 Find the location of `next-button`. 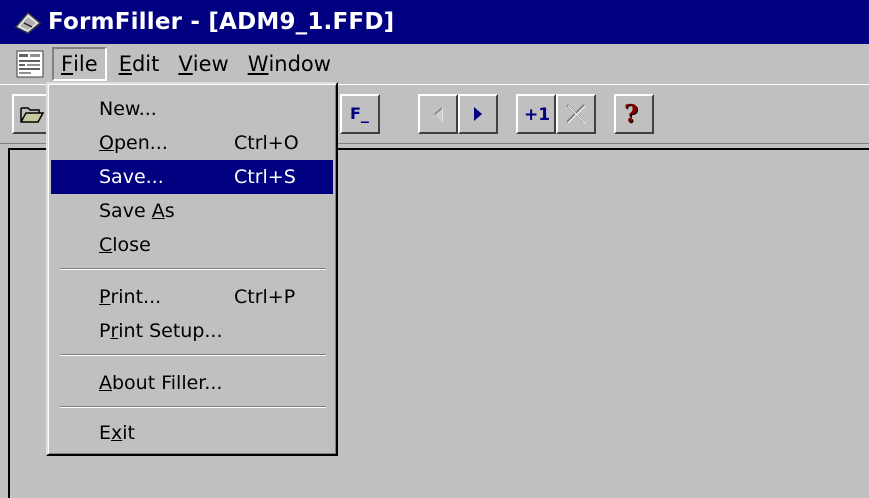

next-button is located at coordinates (478, 114).